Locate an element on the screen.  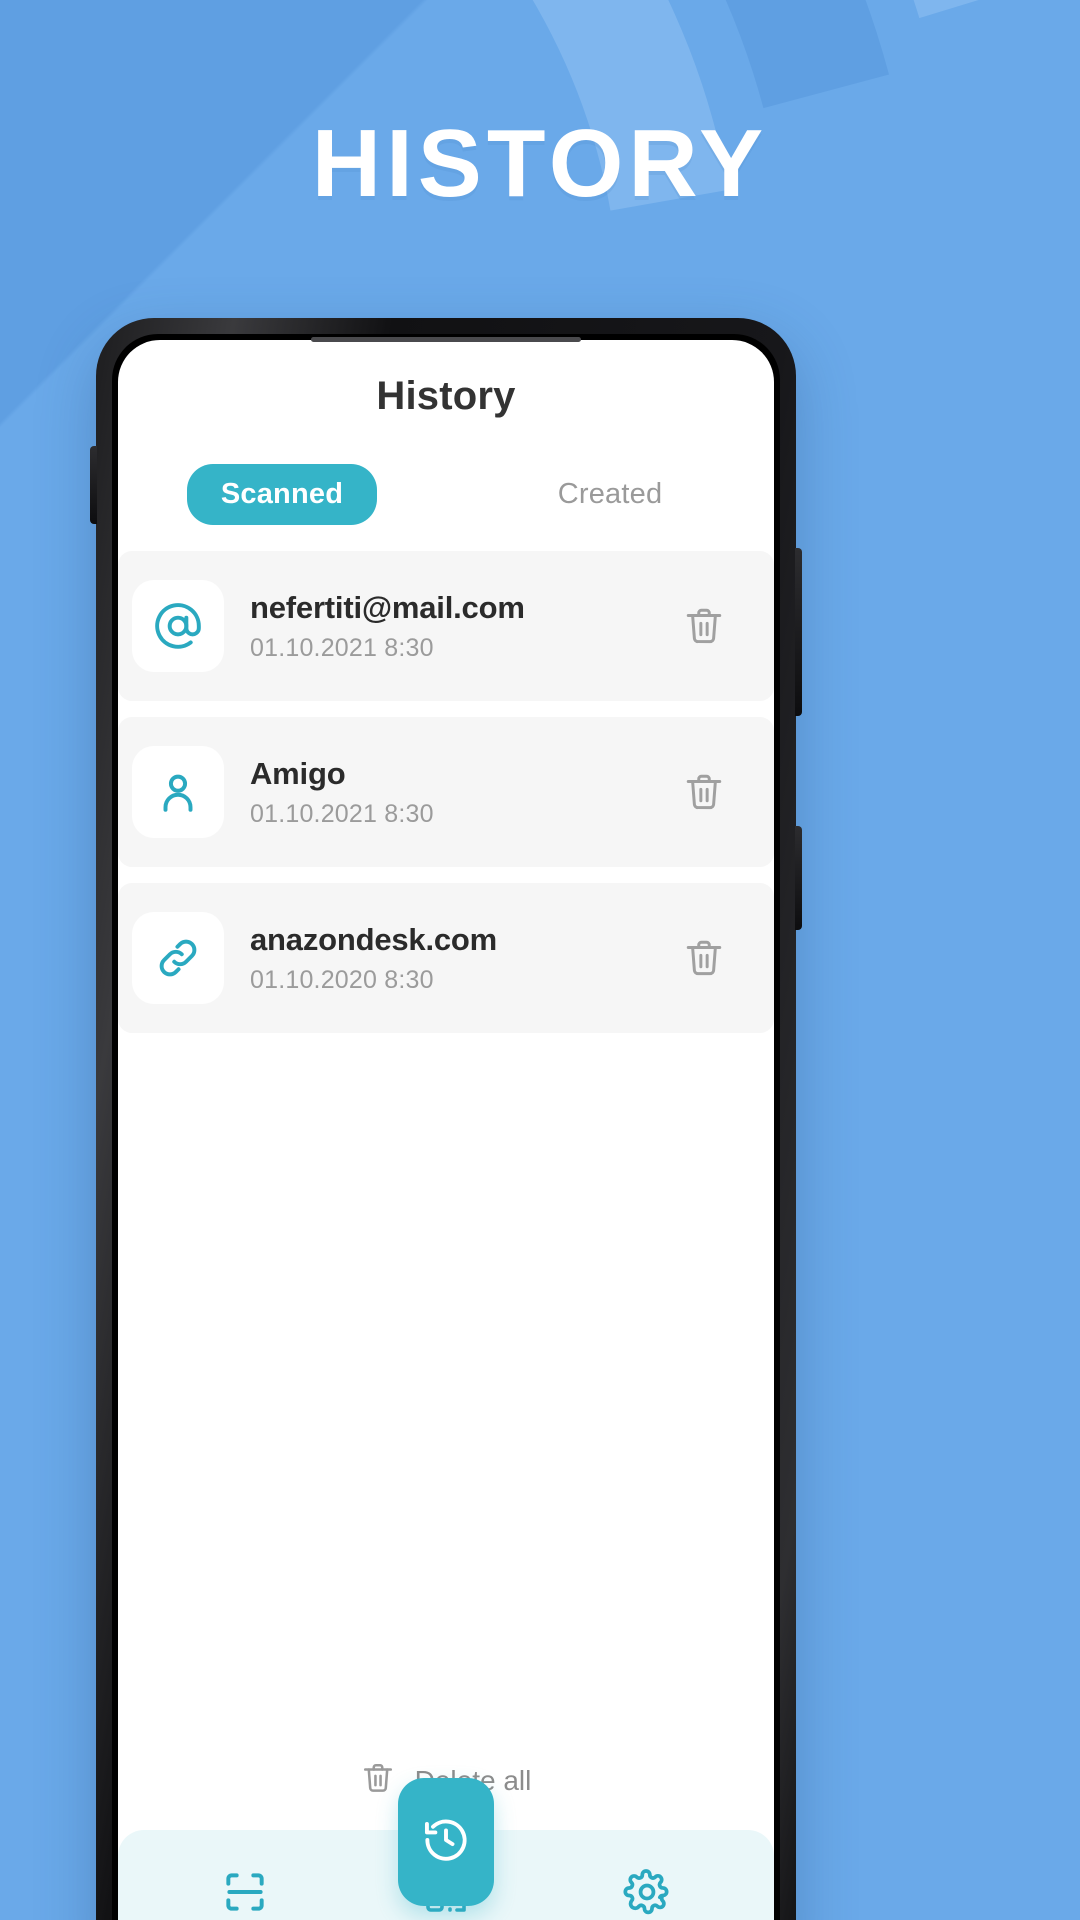
tab-slot-created: Created is located at coordinates (610, 494).